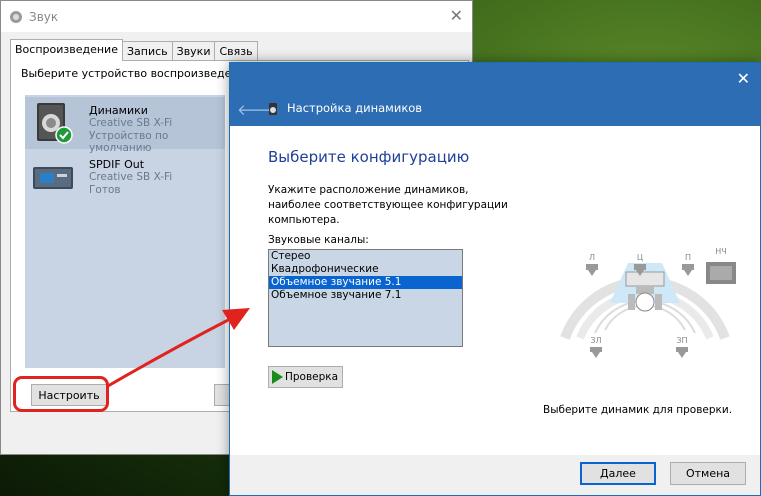  Describe the element at coordinates (312, 377) in the screenshot. I see `test-button-label: Проверка` at that location.